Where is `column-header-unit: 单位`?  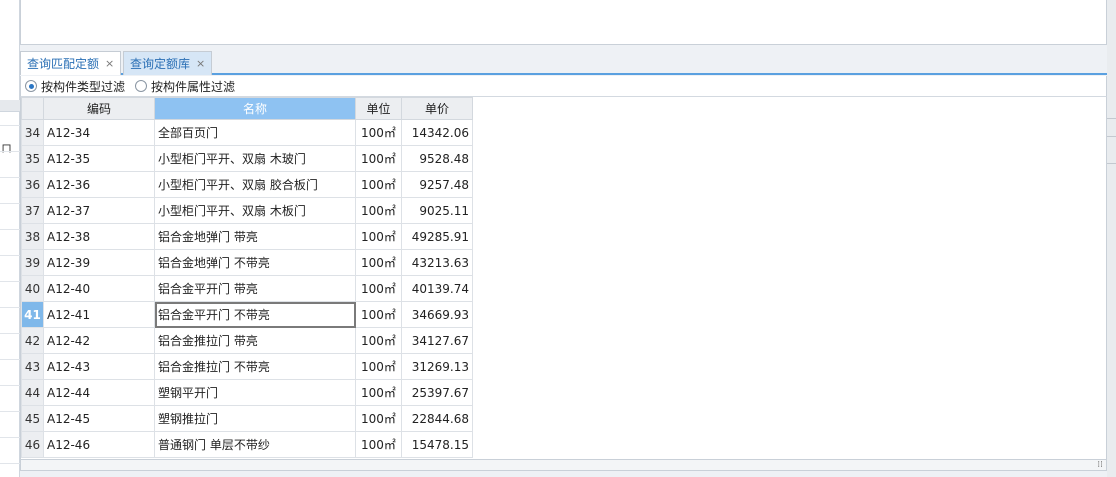 column-header-unit: 单位 is located at coordinates (378, 108).